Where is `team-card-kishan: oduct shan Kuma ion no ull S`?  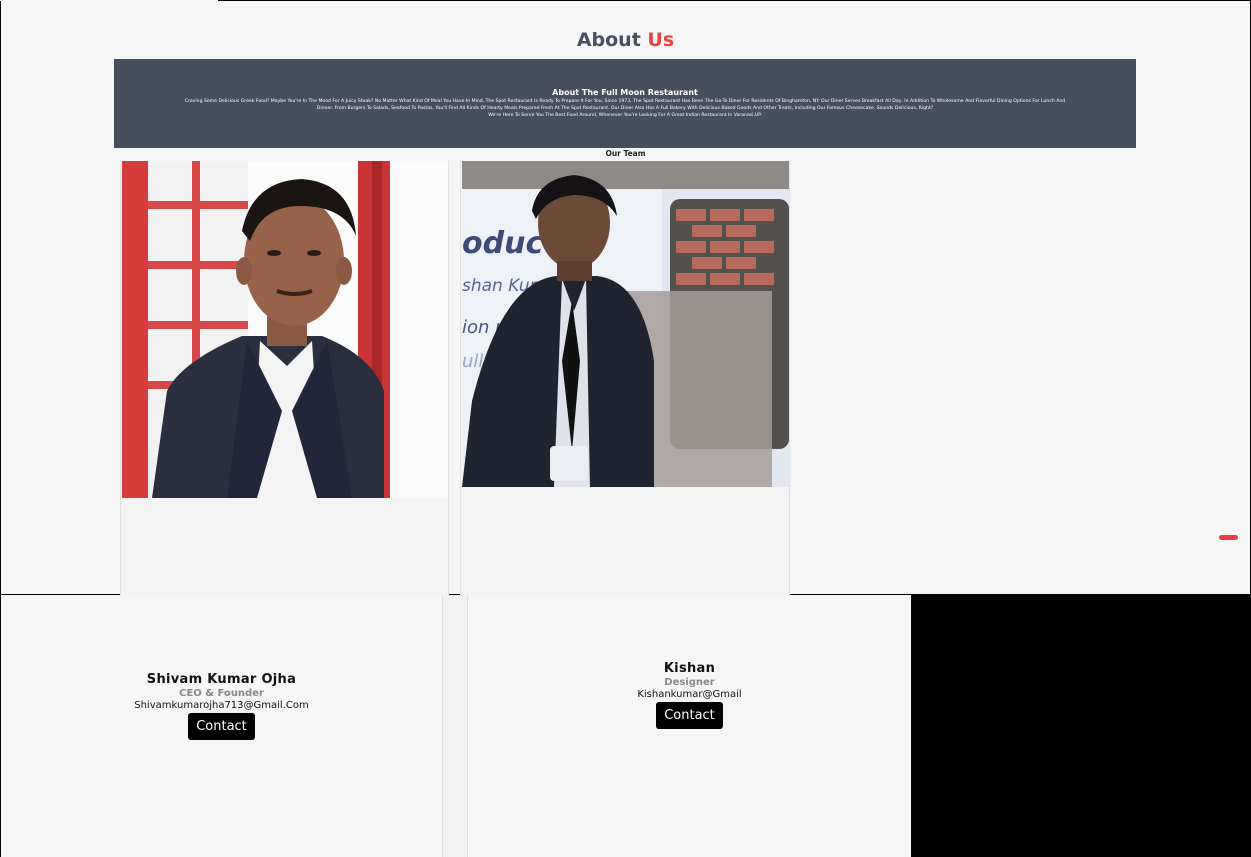
team-card-kishan: oduct shan Kuma ion no ull S is located at coordinates (625, 378).